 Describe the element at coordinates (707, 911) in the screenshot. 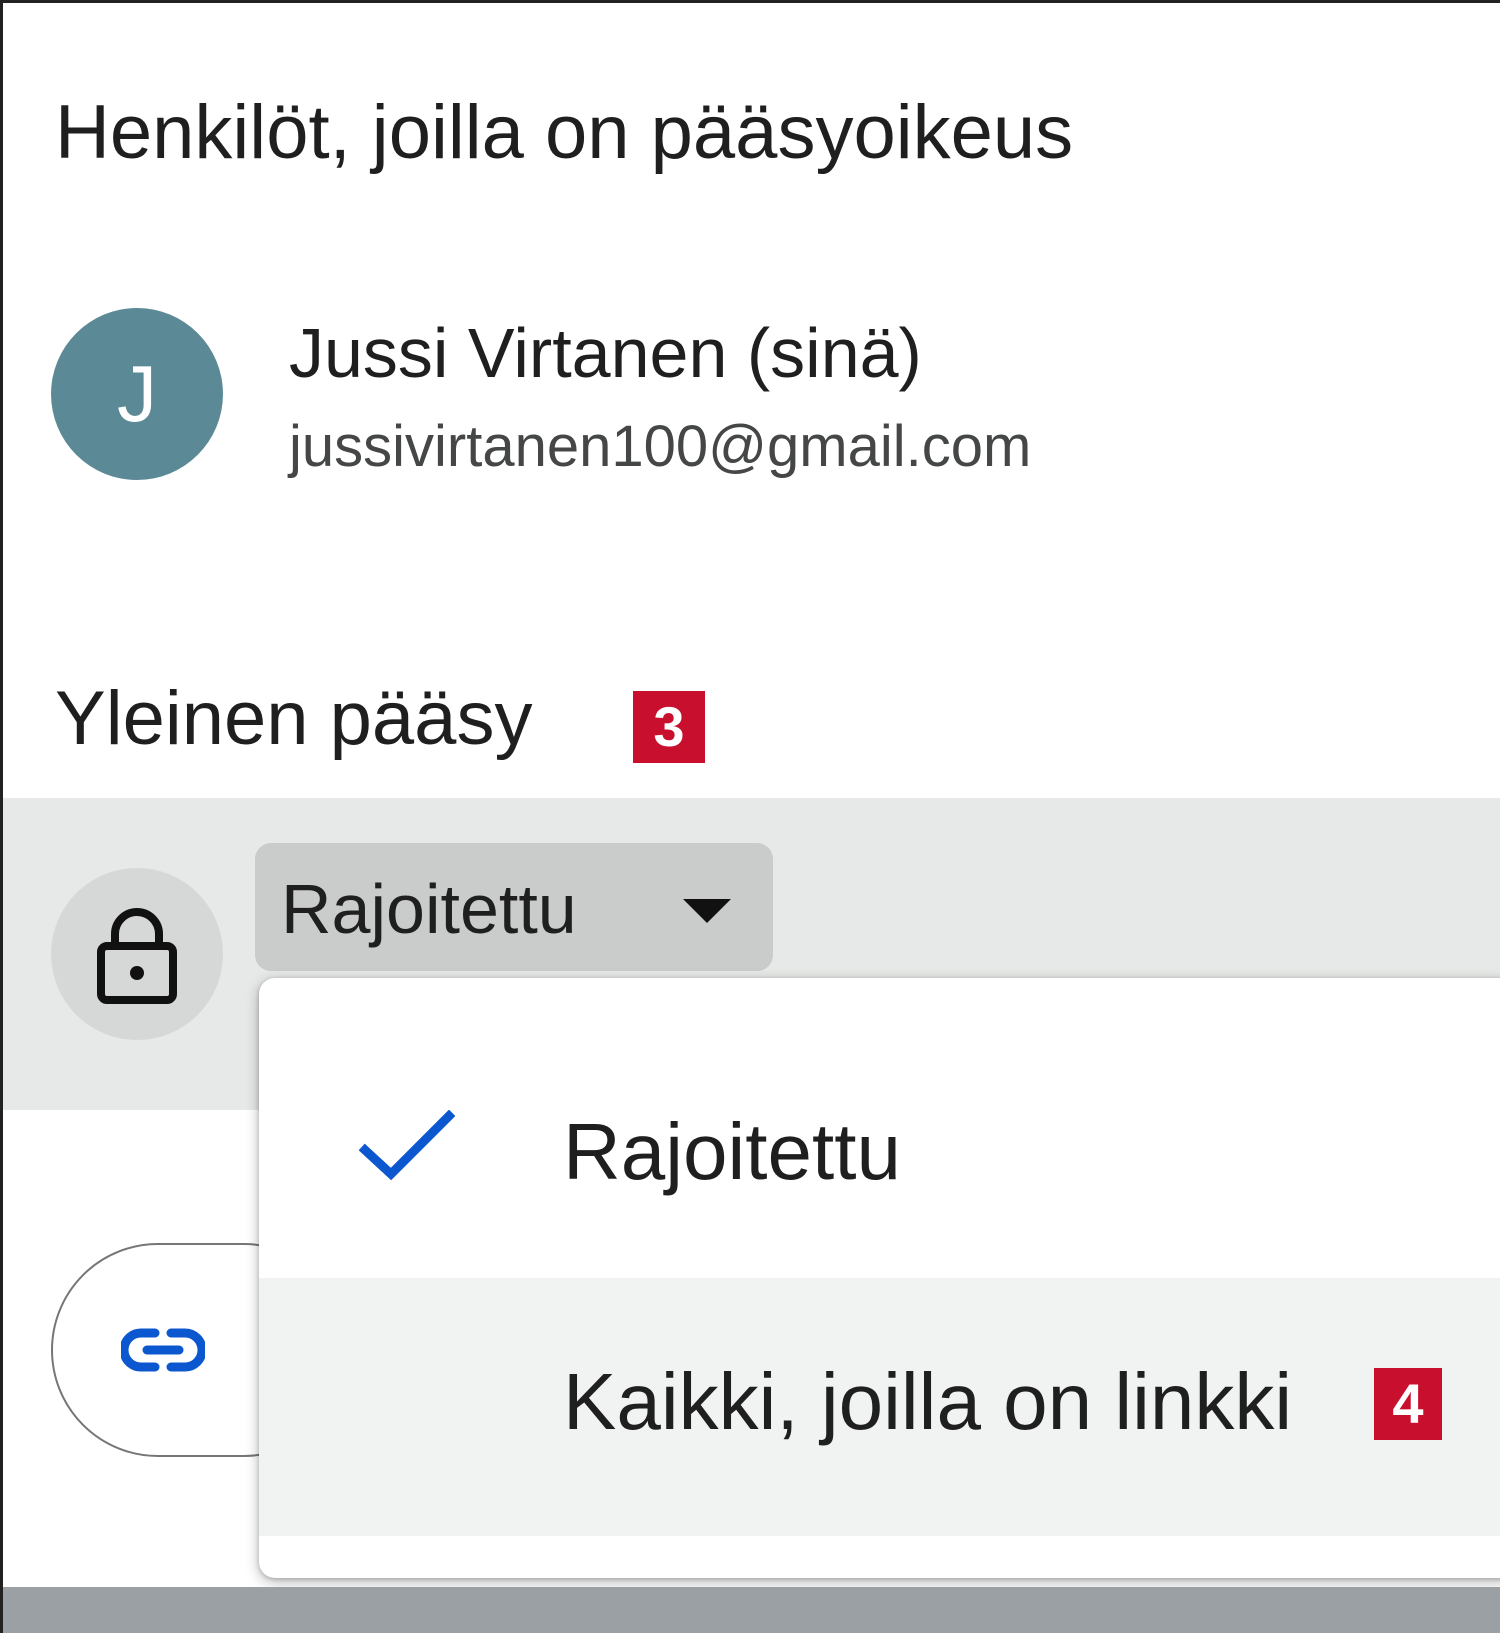

I see `caret-down-icon` at that location.